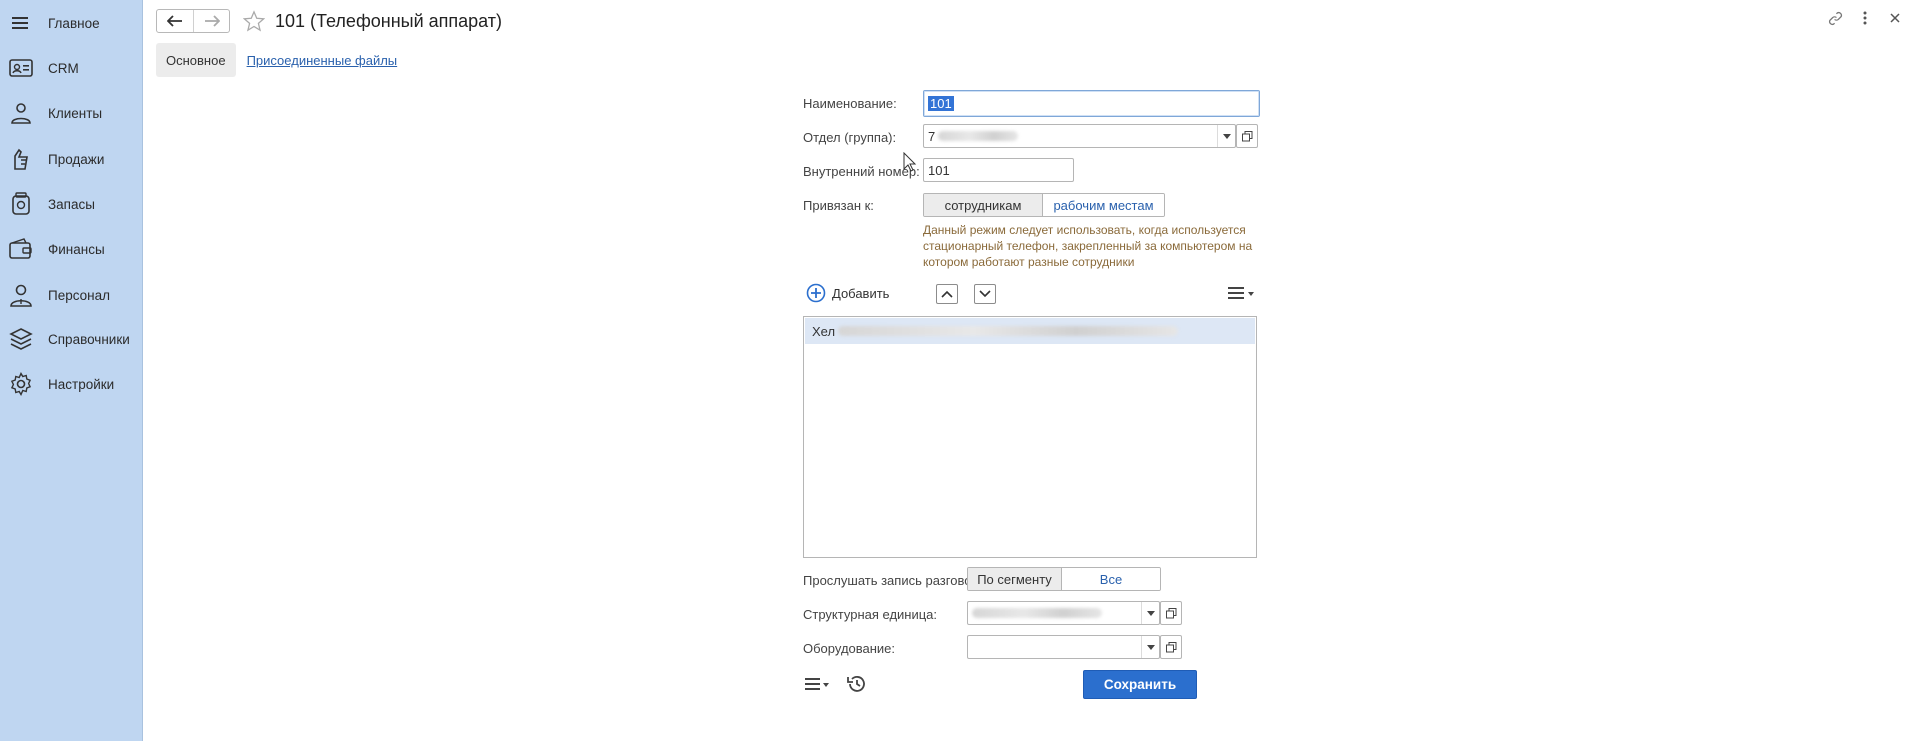 The image size is (1911, 741). What do you see at coordinates (21, 339) in the screenshot?
I see `layers-icon` at bounding box center [21, 339].